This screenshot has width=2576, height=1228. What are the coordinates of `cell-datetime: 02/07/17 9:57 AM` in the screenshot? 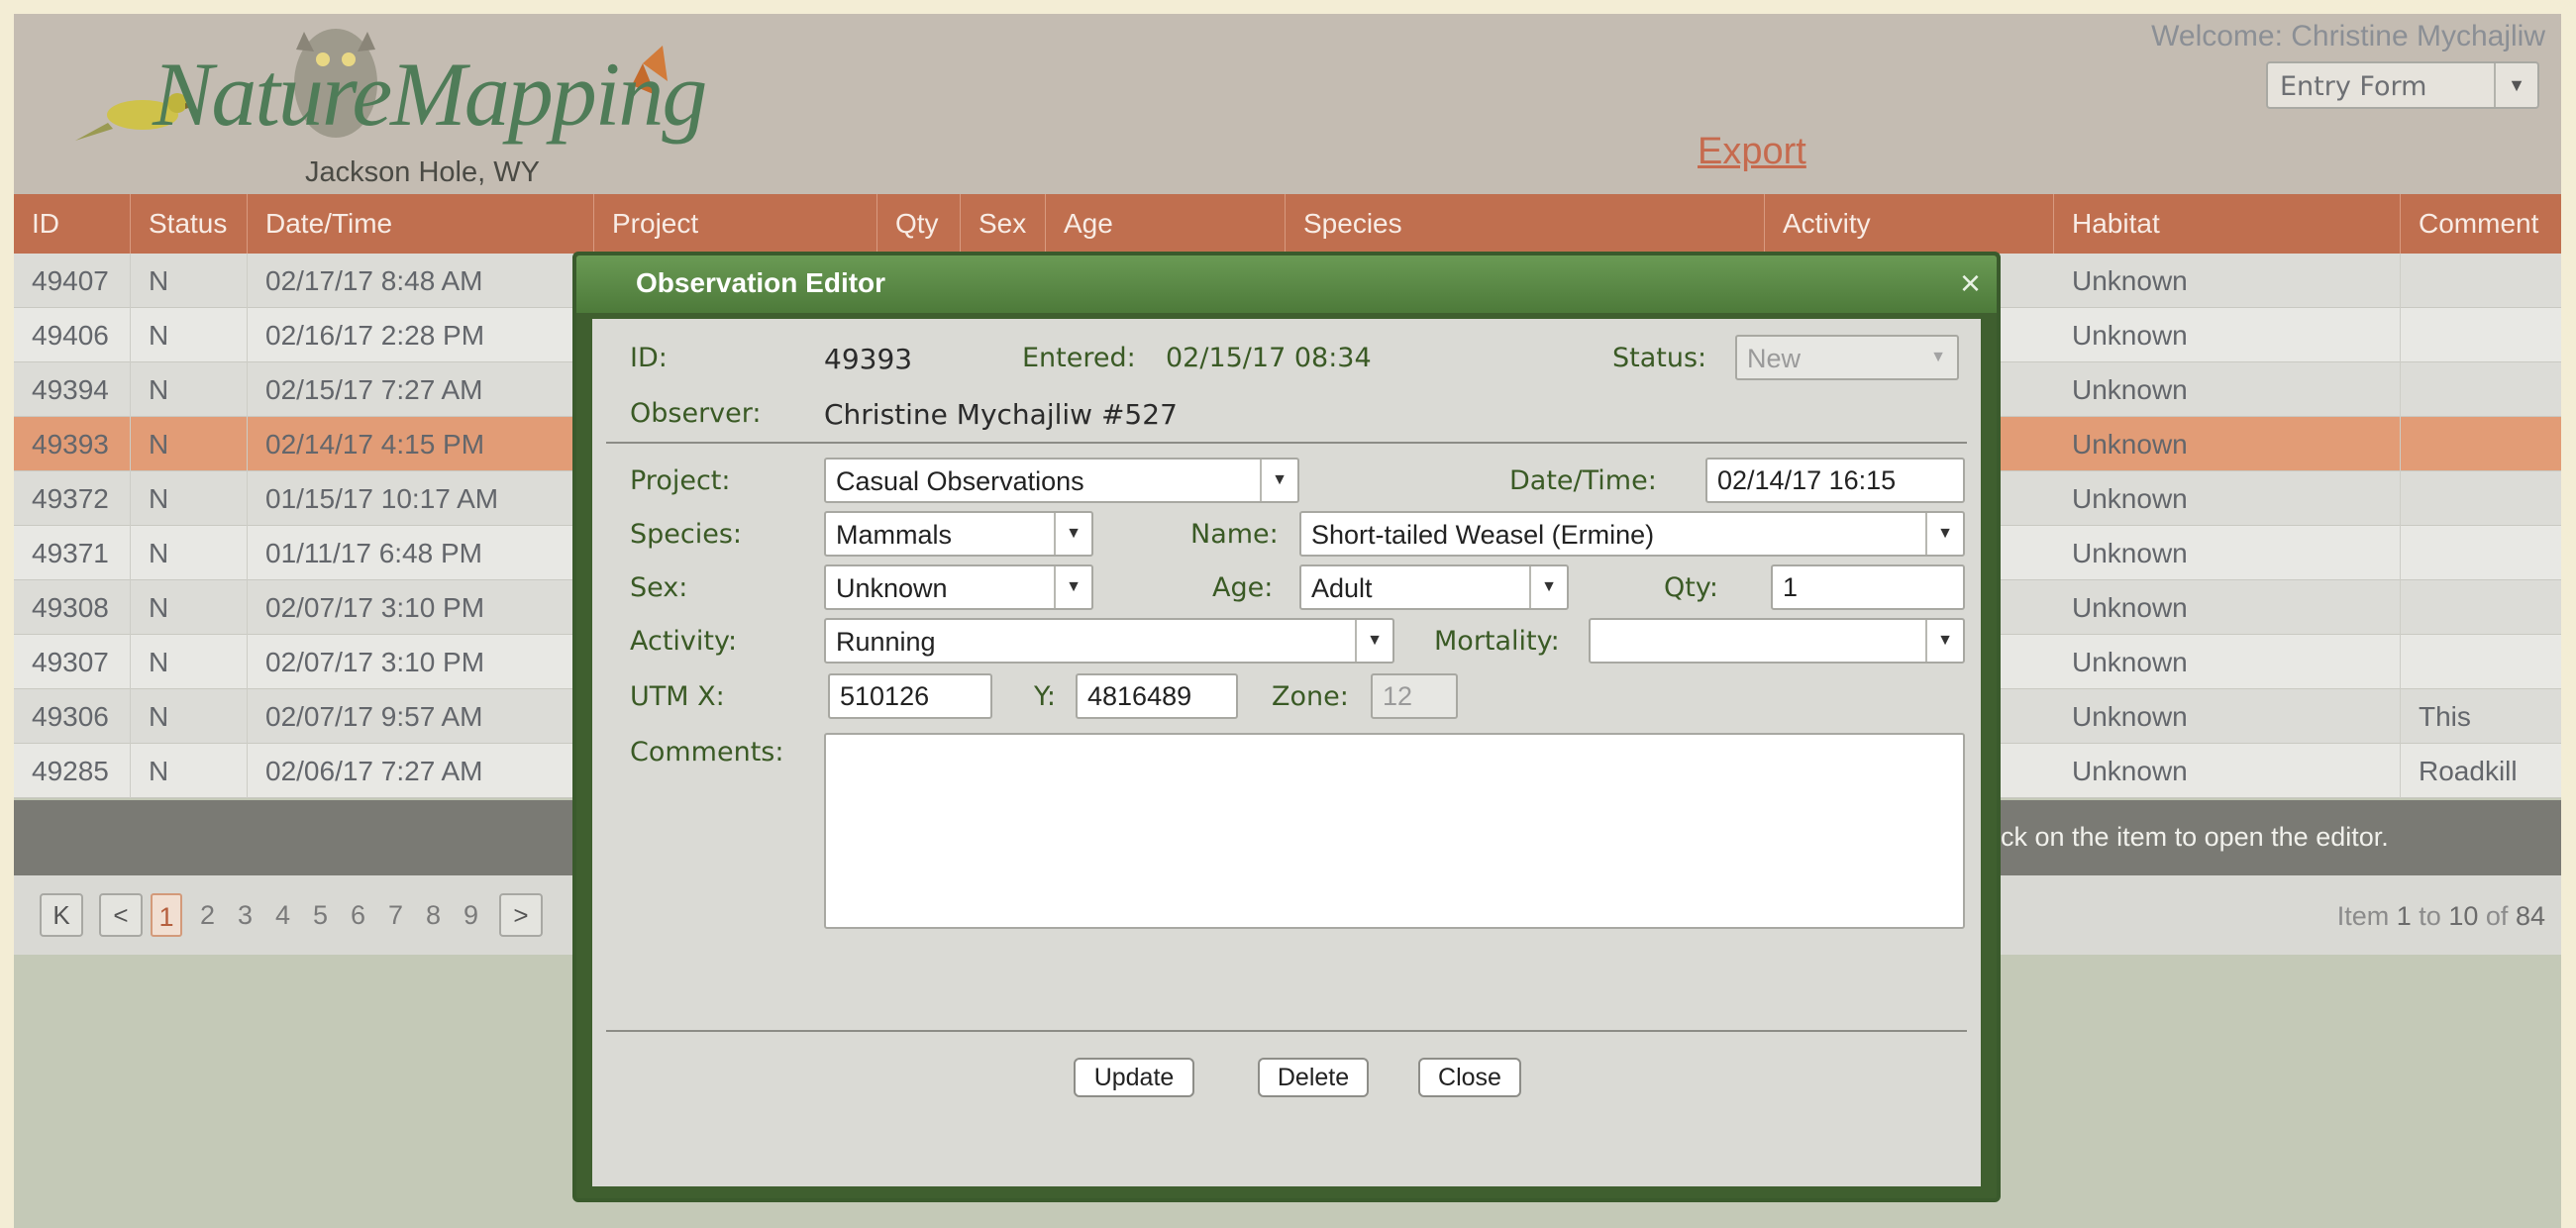 It's located at (421, 716).